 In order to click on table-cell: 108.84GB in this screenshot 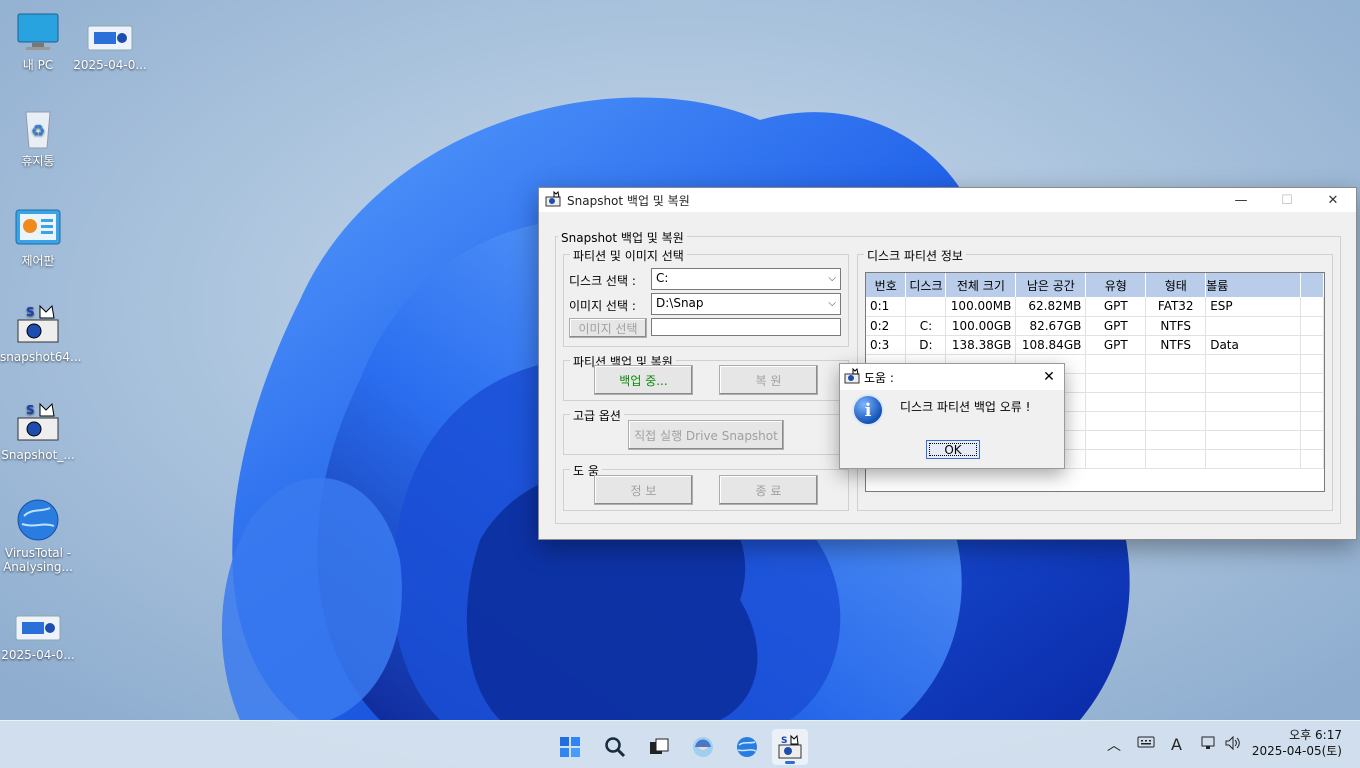, I will do `click(1051, 345)`.